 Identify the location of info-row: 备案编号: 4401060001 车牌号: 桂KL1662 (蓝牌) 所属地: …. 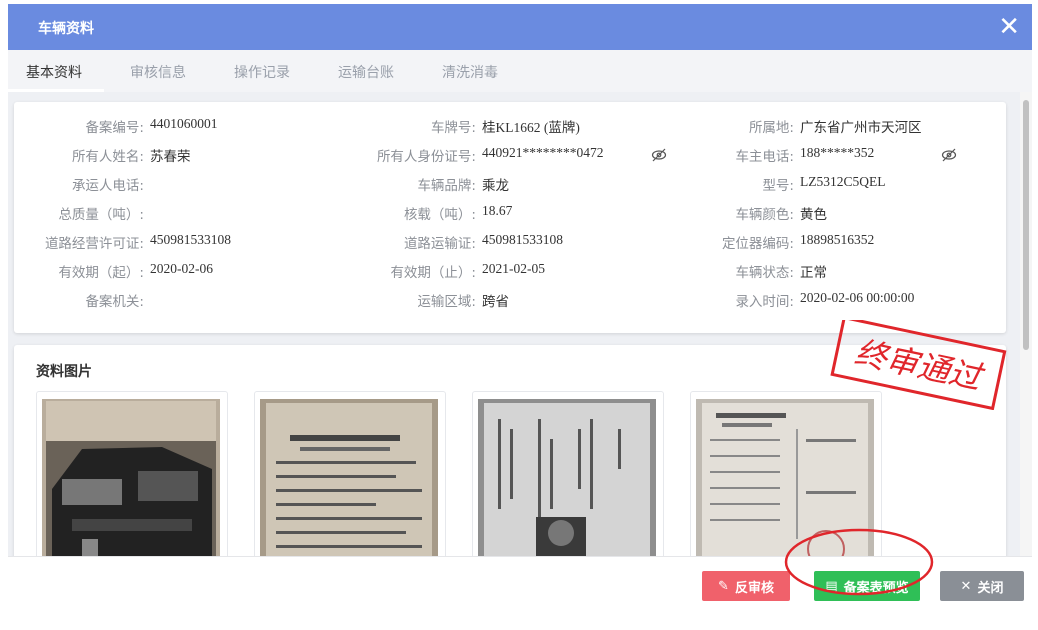
(510, 128).